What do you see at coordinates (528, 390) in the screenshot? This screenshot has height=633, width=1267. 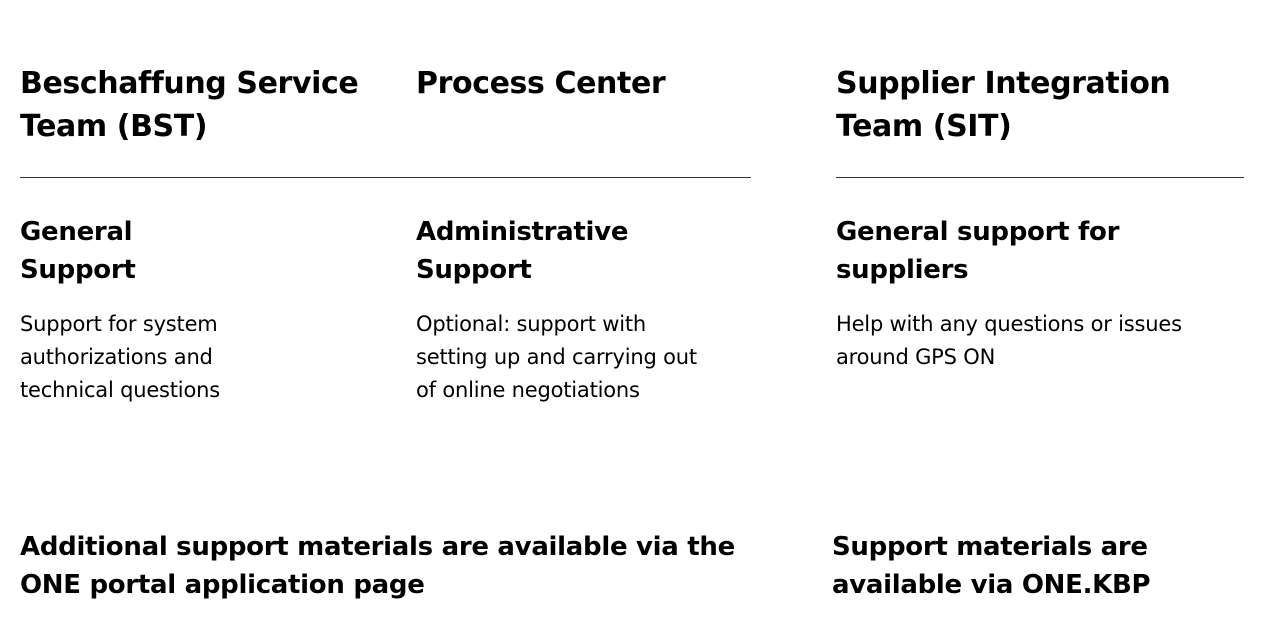 I see `support-description-line: of online negotiations` at bounding box center [528, 390].